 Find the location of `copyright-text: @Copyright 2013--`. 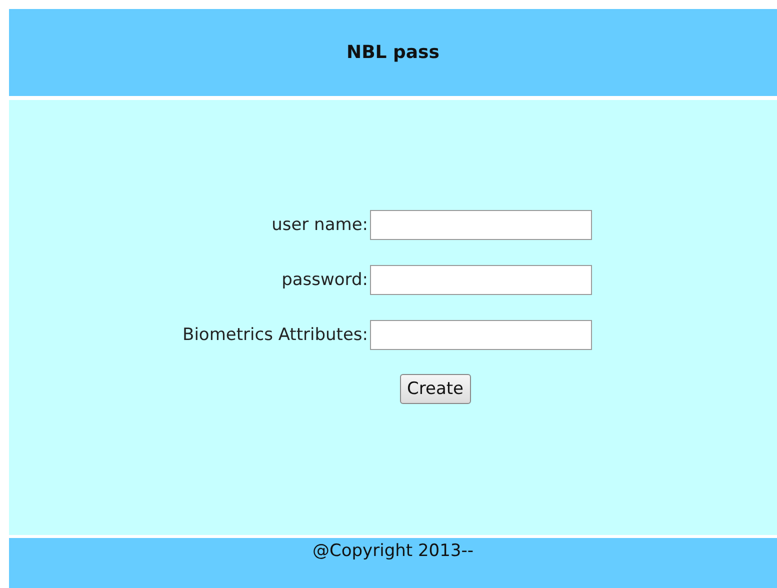

copyright-text: @Copyright 2013-- is located at coordinates (393, 550).